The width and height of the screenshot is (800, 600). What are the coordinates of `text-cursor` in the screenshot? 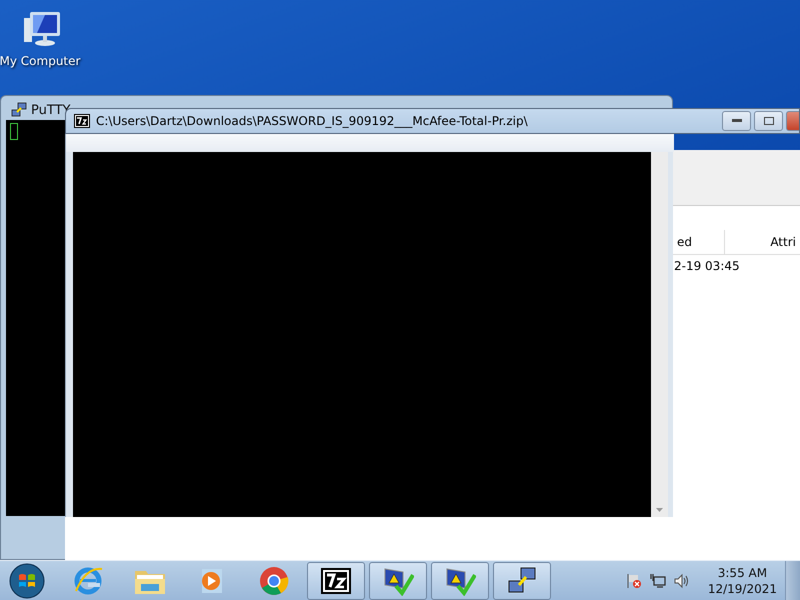 It's located at (14, 131).